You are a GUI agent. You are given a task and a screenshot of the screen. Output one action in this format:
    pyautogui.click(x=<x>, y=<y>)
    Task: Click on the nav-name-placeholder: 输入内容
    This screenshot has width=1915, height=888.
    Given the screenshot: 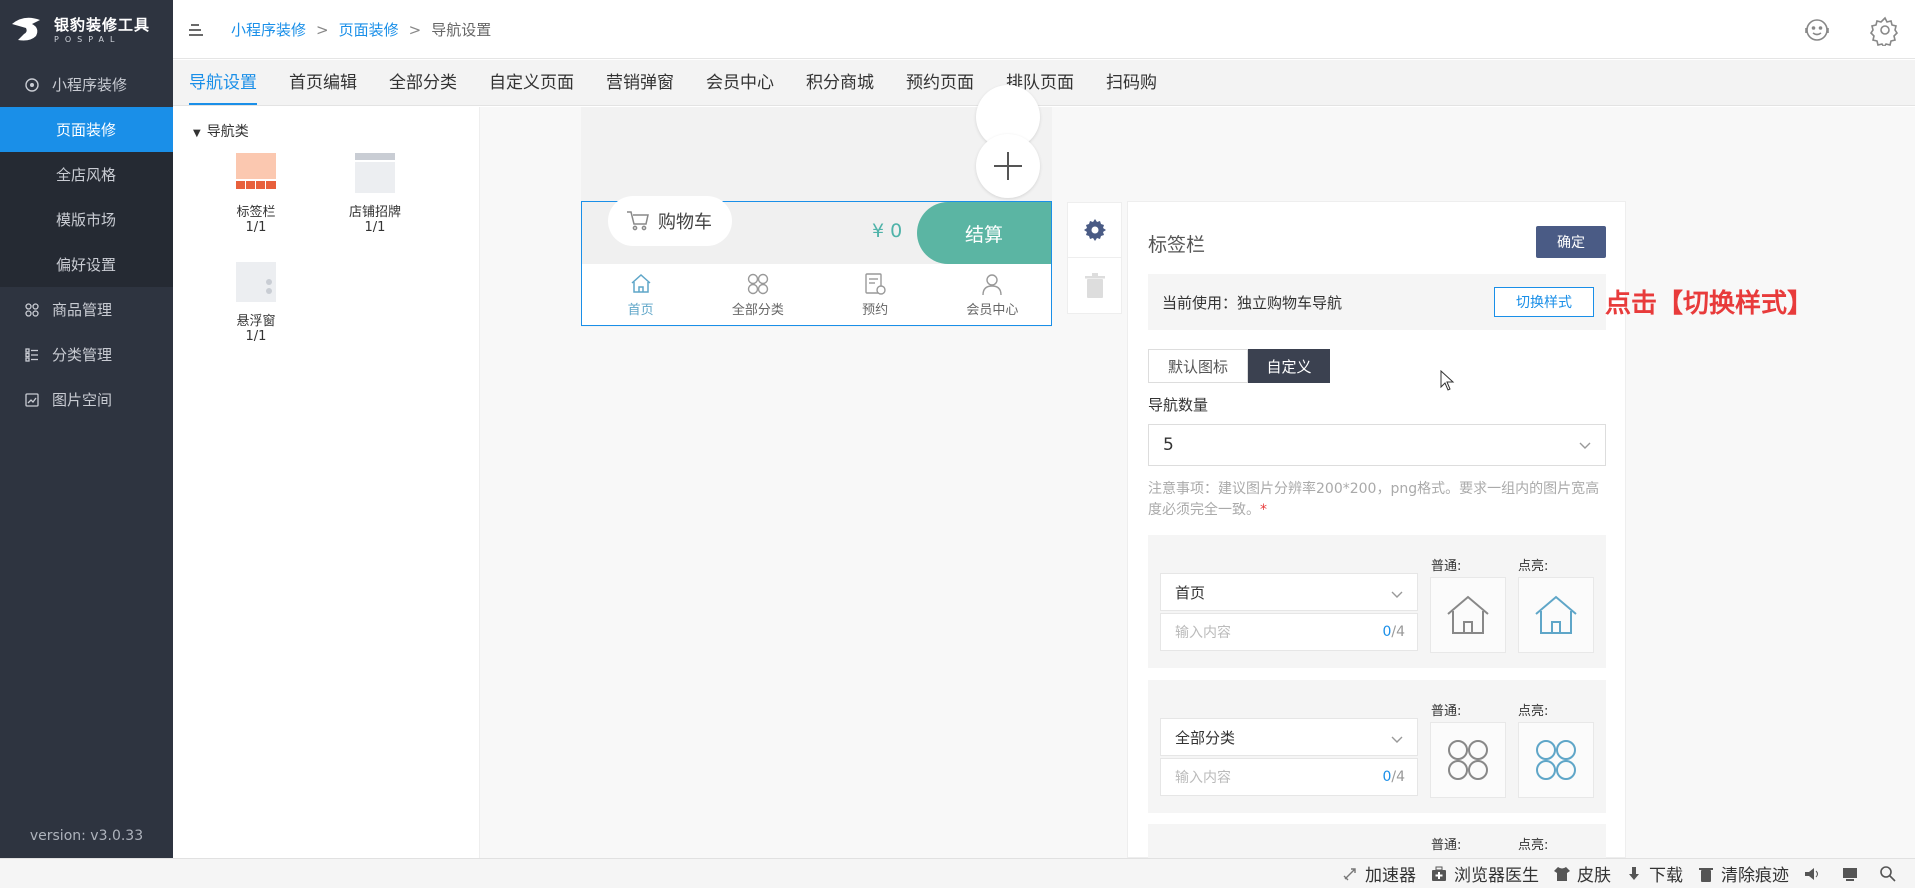 What is the action you would take?
    pyautogui.click(x=1203, y=633)
    